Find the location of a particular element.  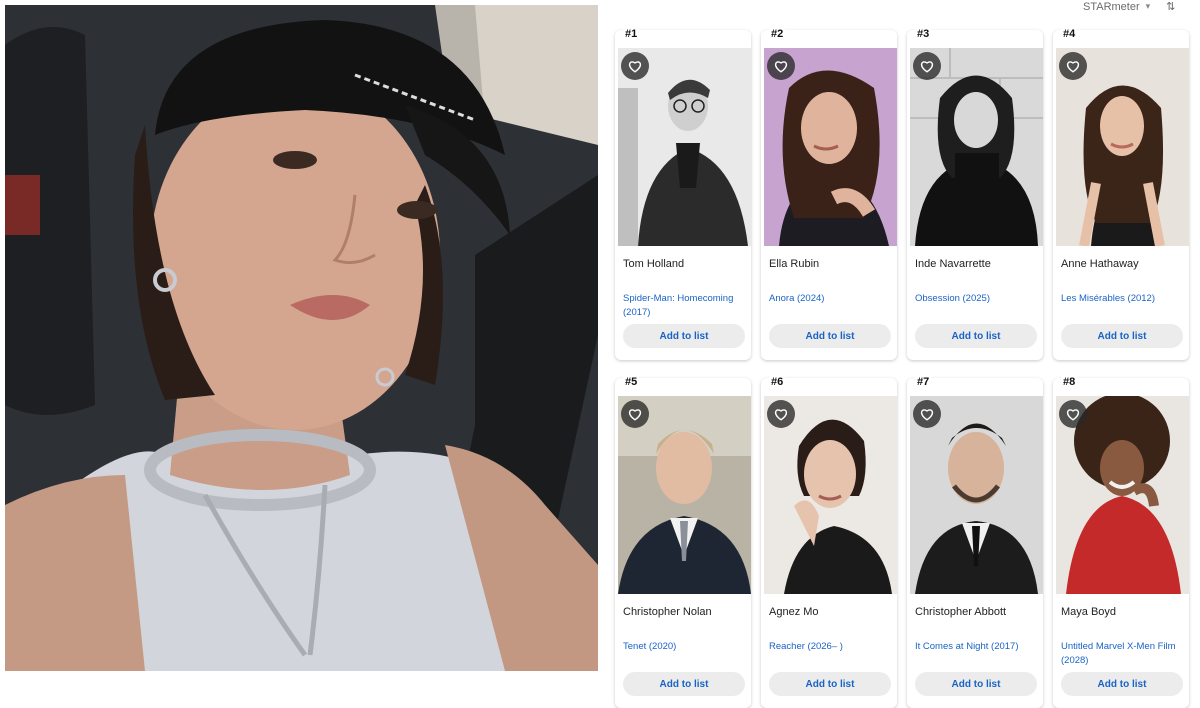

rank-badge: #2 is located at coordinates (777, 34).